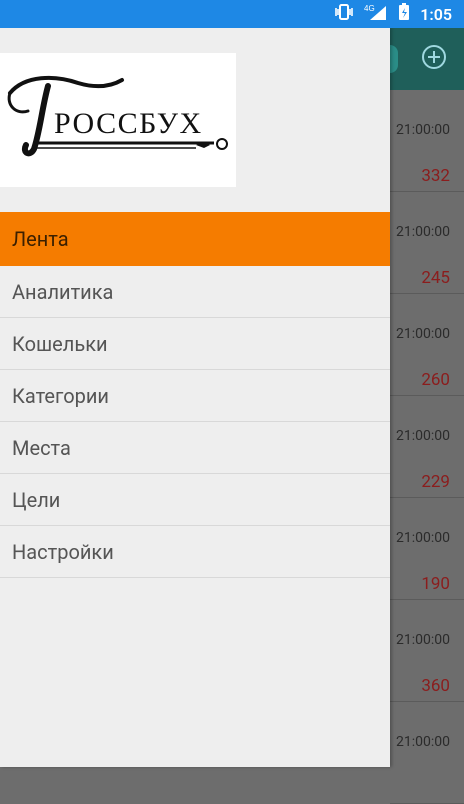 This screenshot has width=464, height=804. Describe the element at coordinates (435, 278) in the screenshot. I see `item-amount: 245` at that location.